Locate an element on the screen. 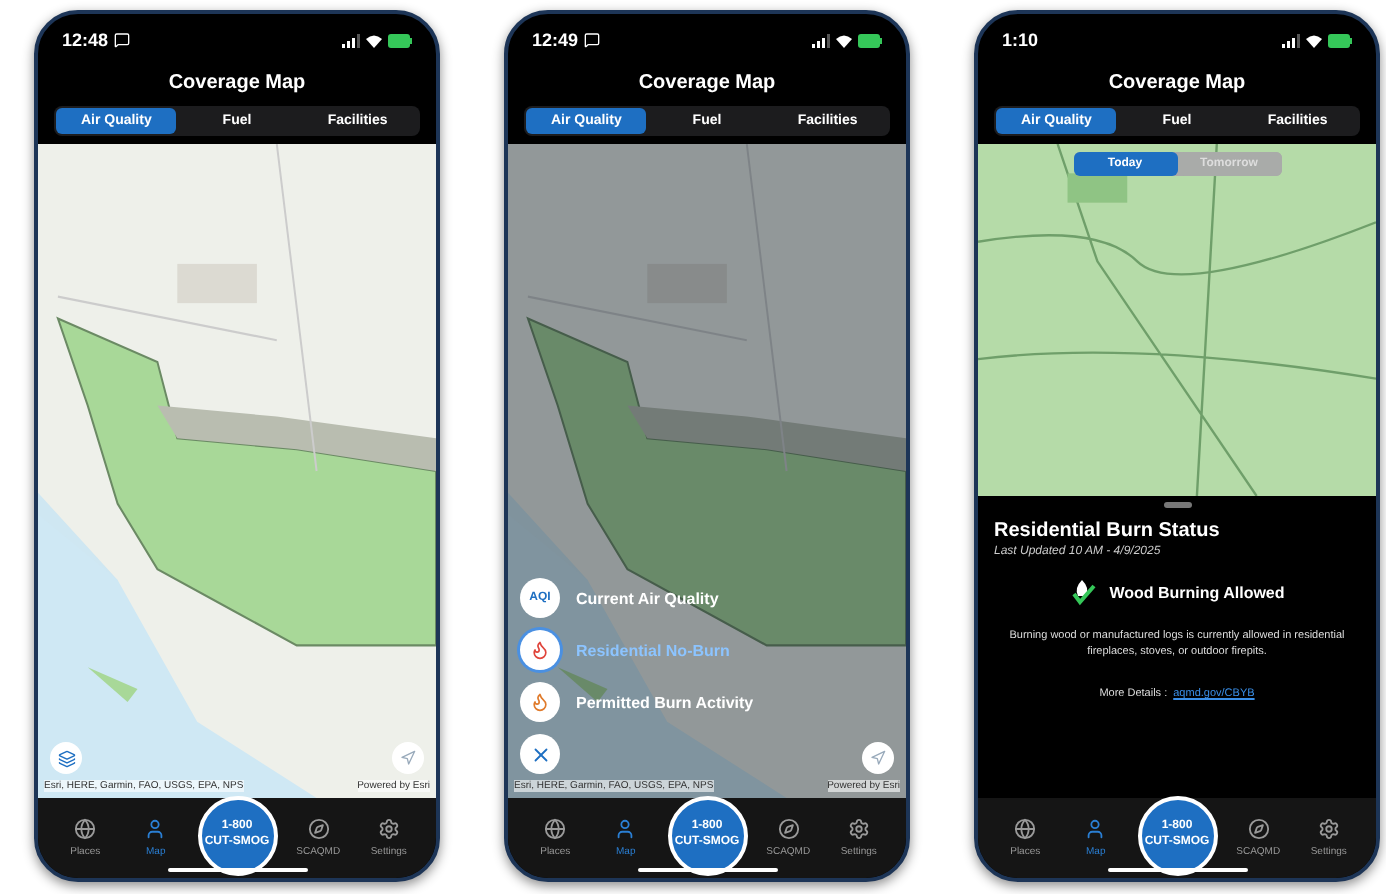 Image resolution: width=1386 pixels, height=894 pixels. layers-icon is located at coordinates (66, 758).